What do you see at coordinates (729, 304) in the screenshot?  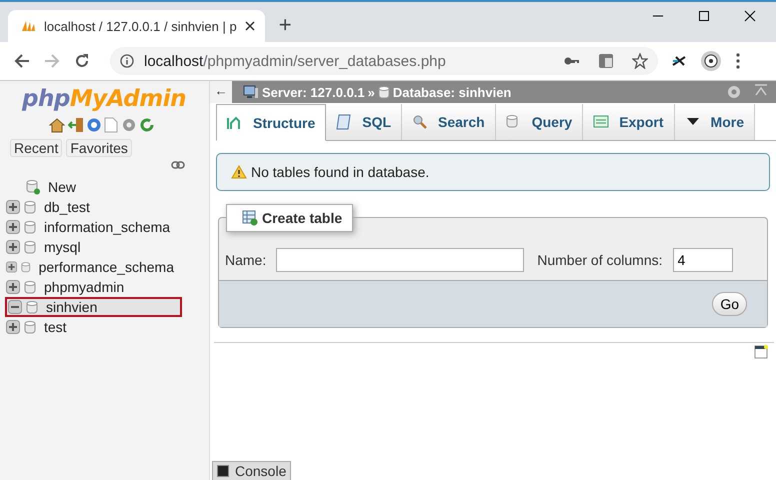 I see `go-button: Go` at bounding box center [729, 304].